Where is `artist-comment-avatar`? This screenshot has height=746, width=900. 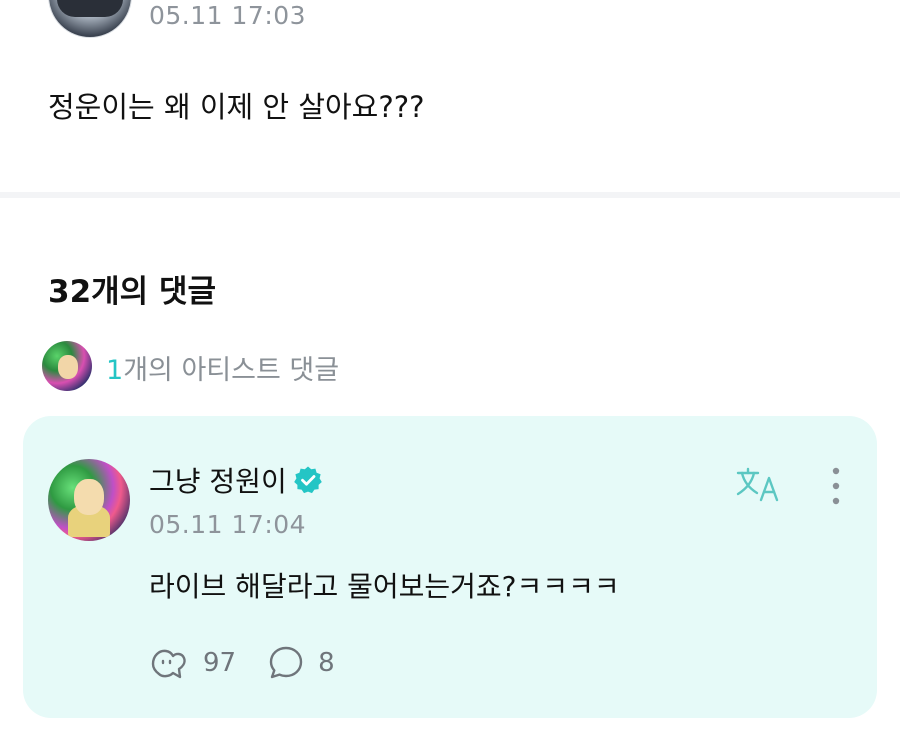
artist-comment-avatar is located at coordinates (67, 366).